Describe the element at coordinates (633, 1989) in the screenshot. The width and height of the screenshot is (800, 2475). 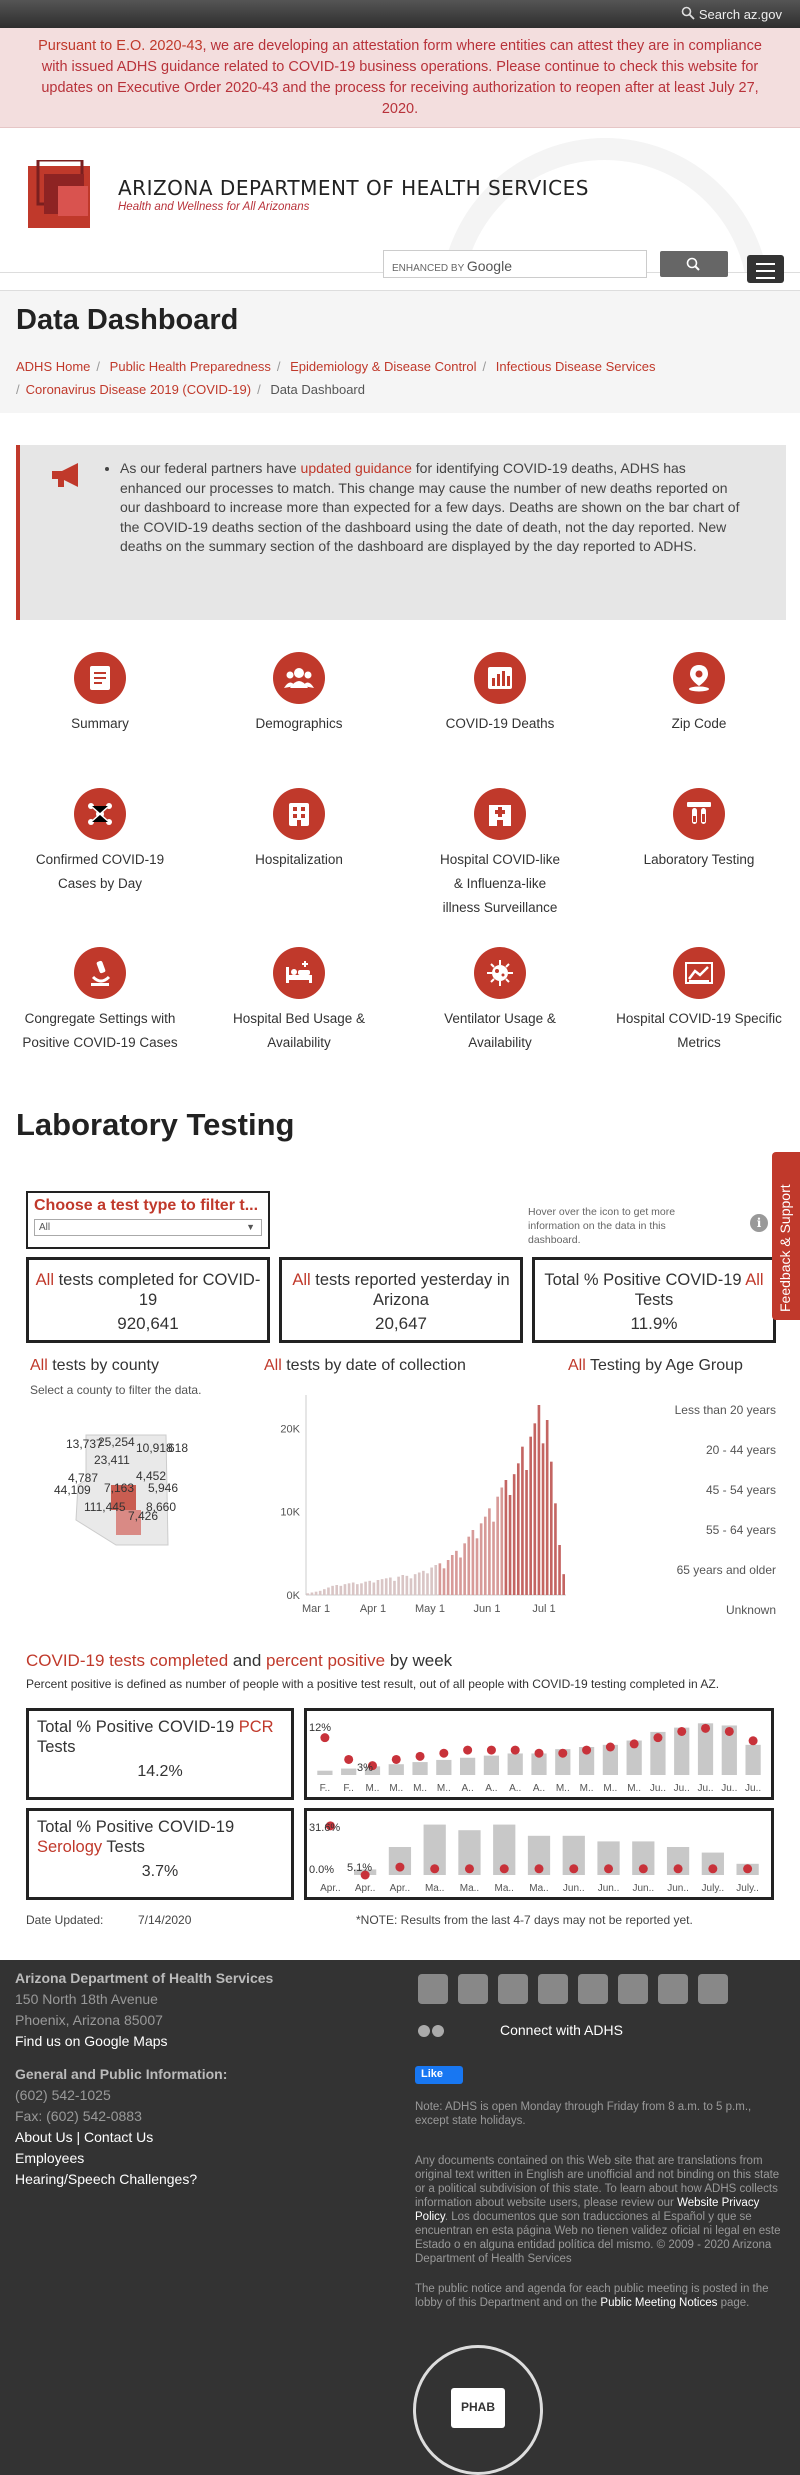
I see `instagram-icon` at that location.